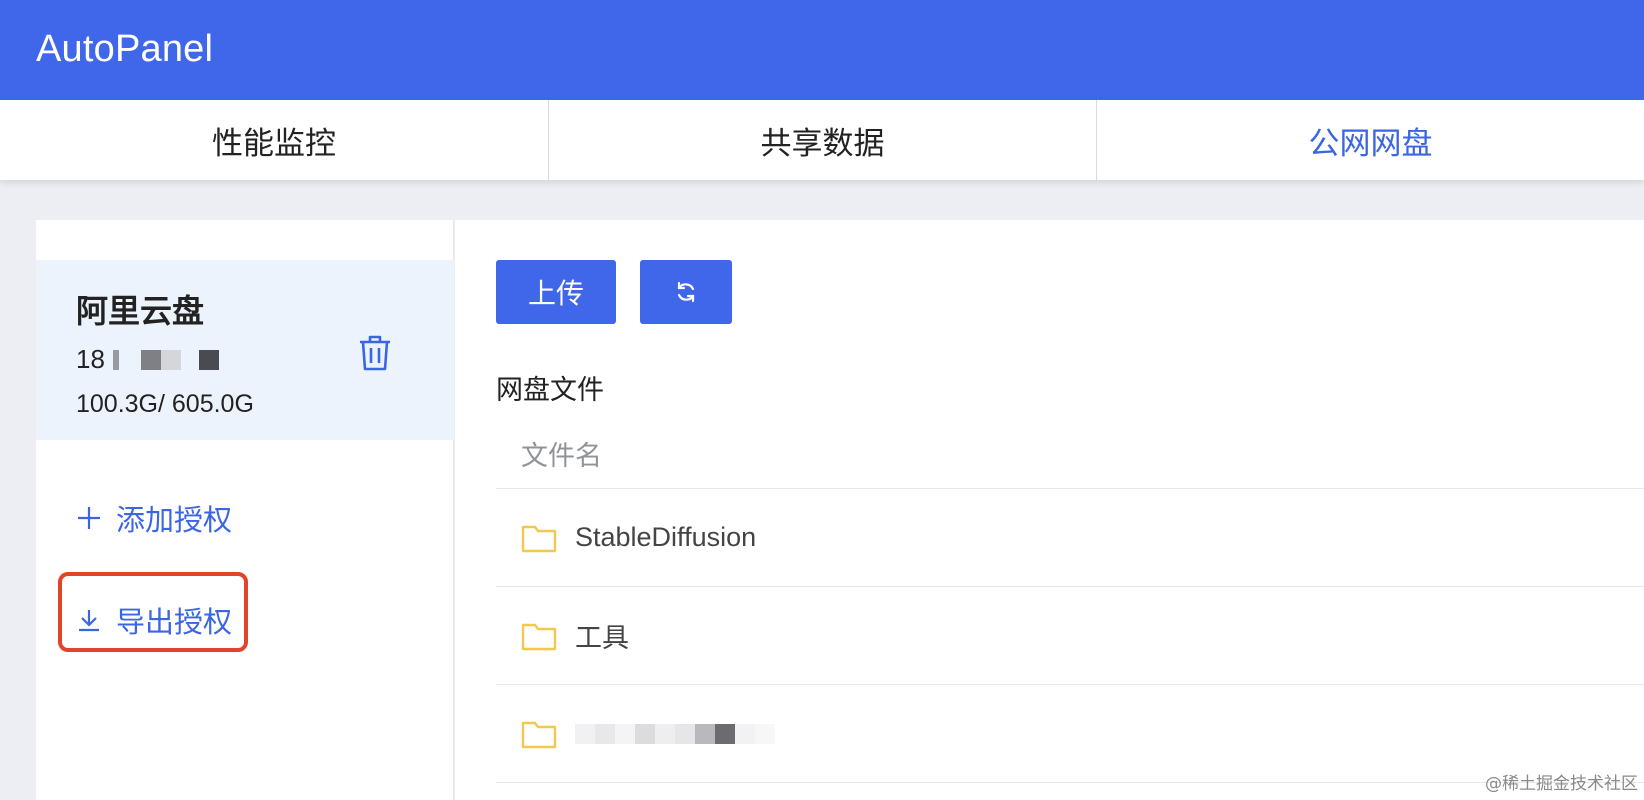 This screenshot has height=800, width=1644. What do you see at coordinates (666, 537) in the screenshot?
I see `file-name: StableDiffusion` at bounding box center [666, 537].